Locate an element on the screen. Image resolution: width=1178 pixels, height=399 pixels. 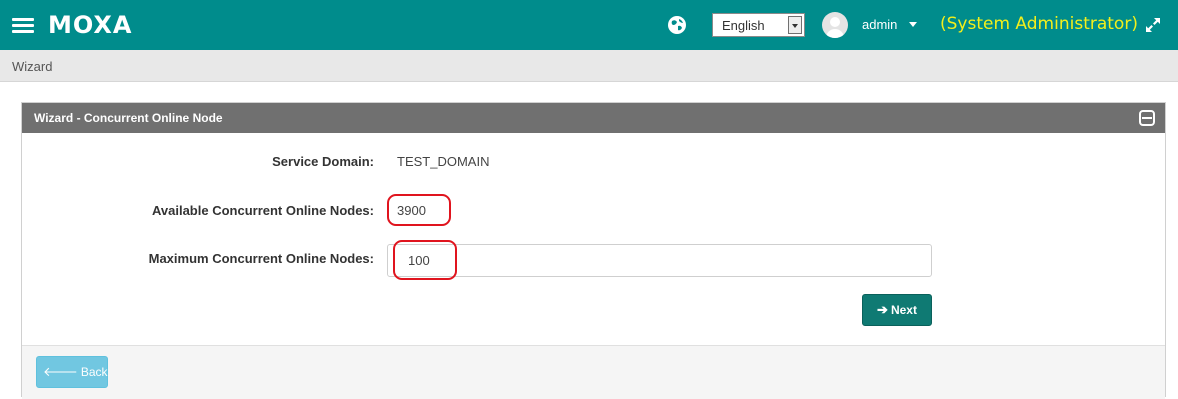
language-select: English is located at coordinates (758, 25).